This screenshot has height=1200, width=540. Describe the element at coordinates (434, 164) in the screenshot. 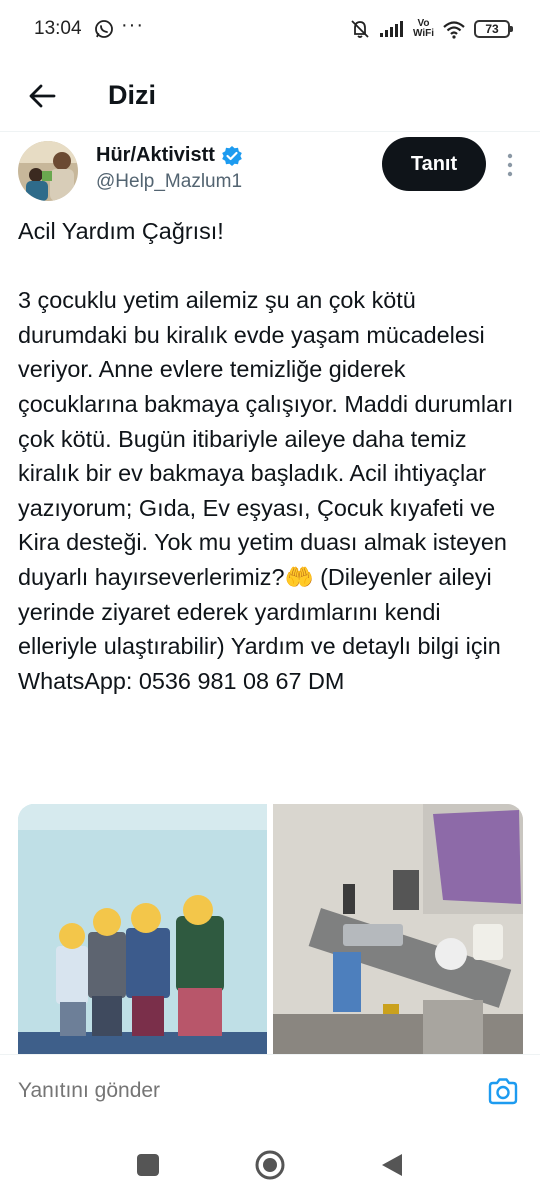

I see `follow-button: Tanıt` at that location.